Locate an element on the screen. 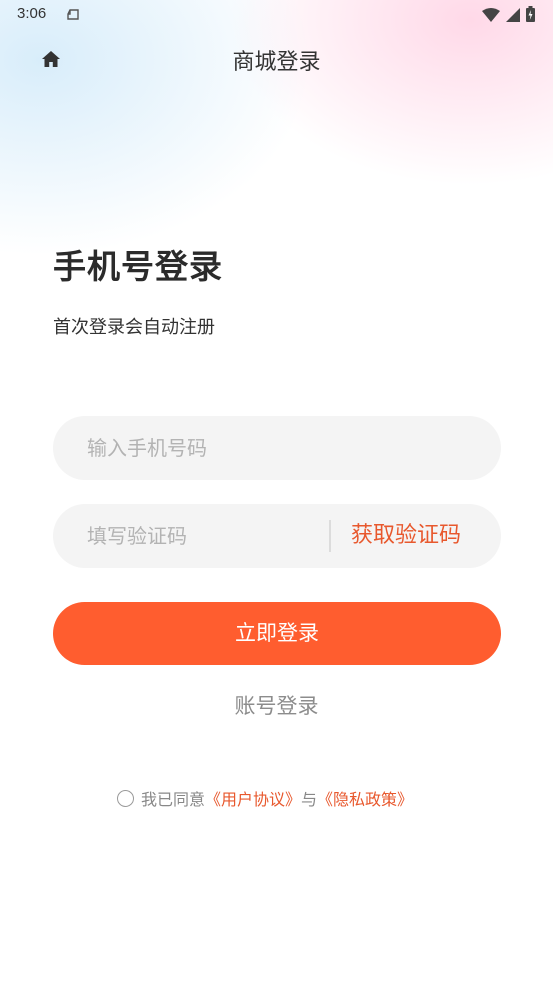 Image resolution: width=553 pixels, height=983 pixels. privacy-policy-link: 《隐私政策》 is located at coordinates (365, 798).